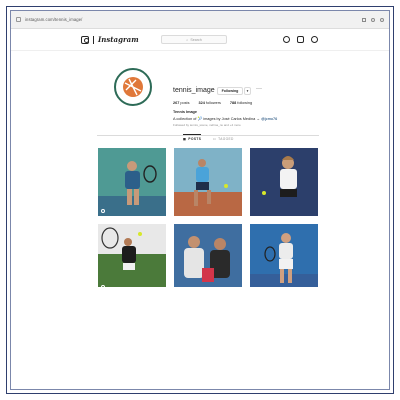  I want to click on menu-icon, so click(382, 19).